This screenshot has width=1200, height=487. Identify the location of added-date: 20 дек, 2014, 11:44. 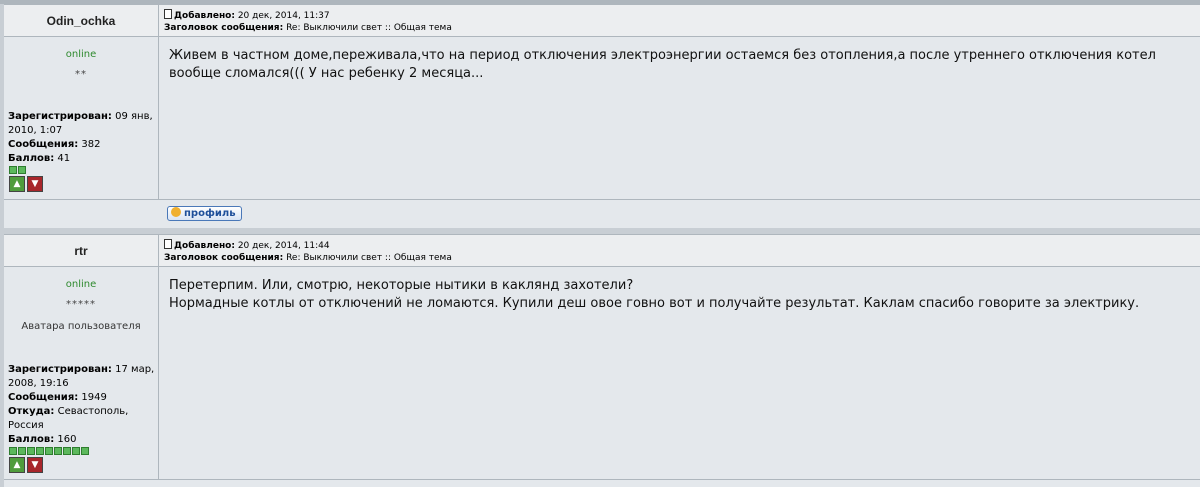
(283, 246).